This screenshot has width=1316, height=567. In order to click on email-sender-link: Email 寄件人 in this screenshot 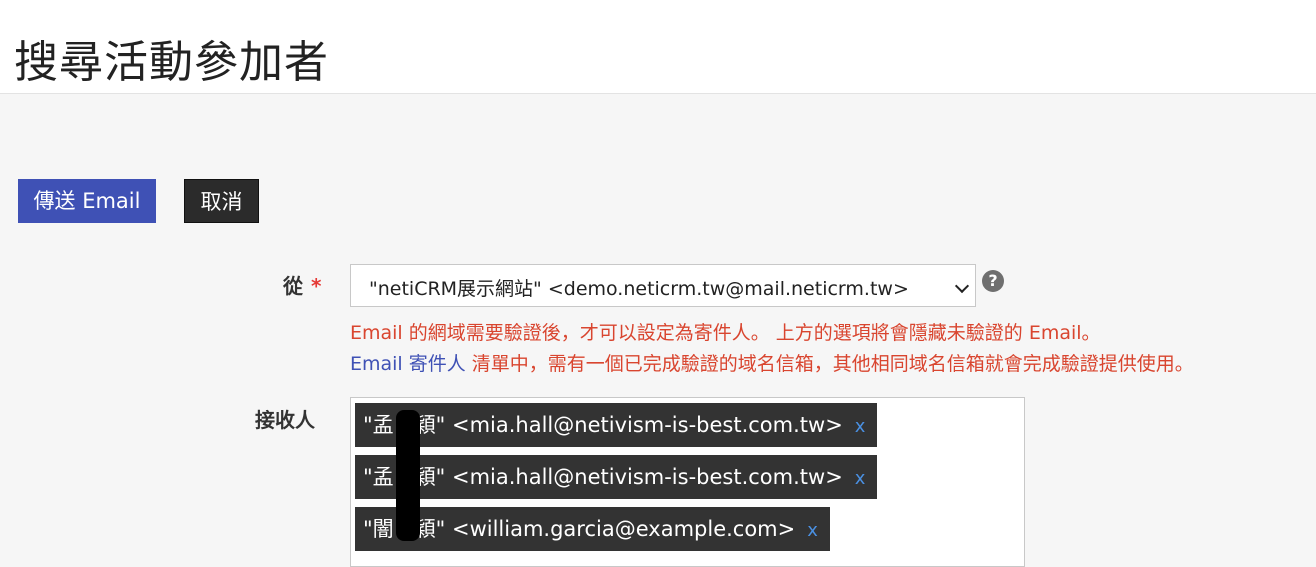, I will do `click(408, 364)`.